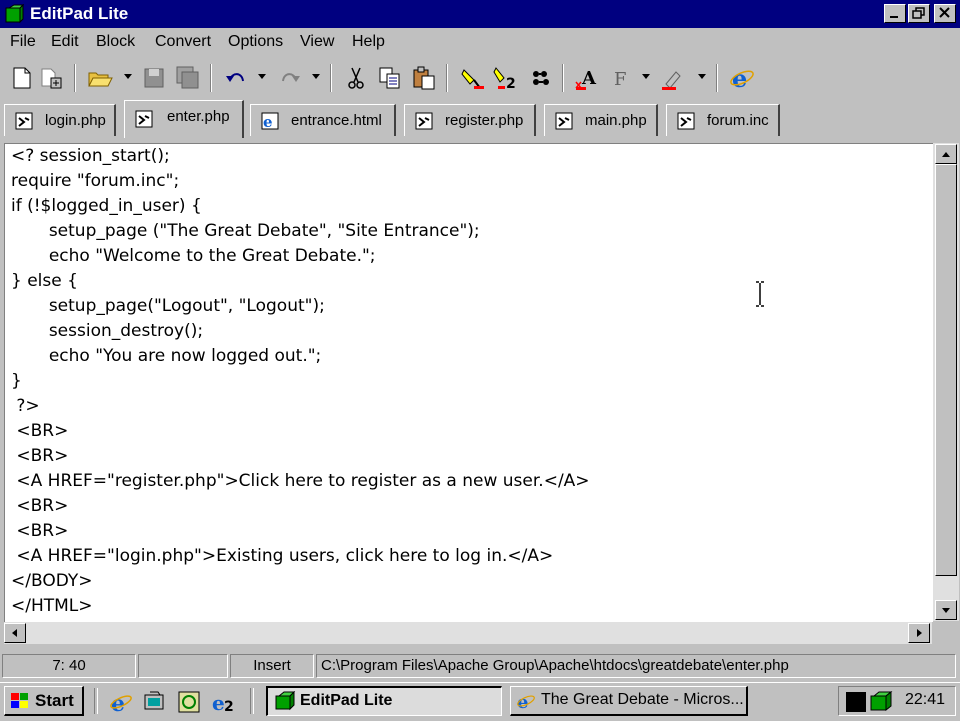 The image size is (960, 721). What do you see at coordinates (95, 181) in the screenshot?
I see `code-line: require "forum.inc";` at bounding box center [95, 181].